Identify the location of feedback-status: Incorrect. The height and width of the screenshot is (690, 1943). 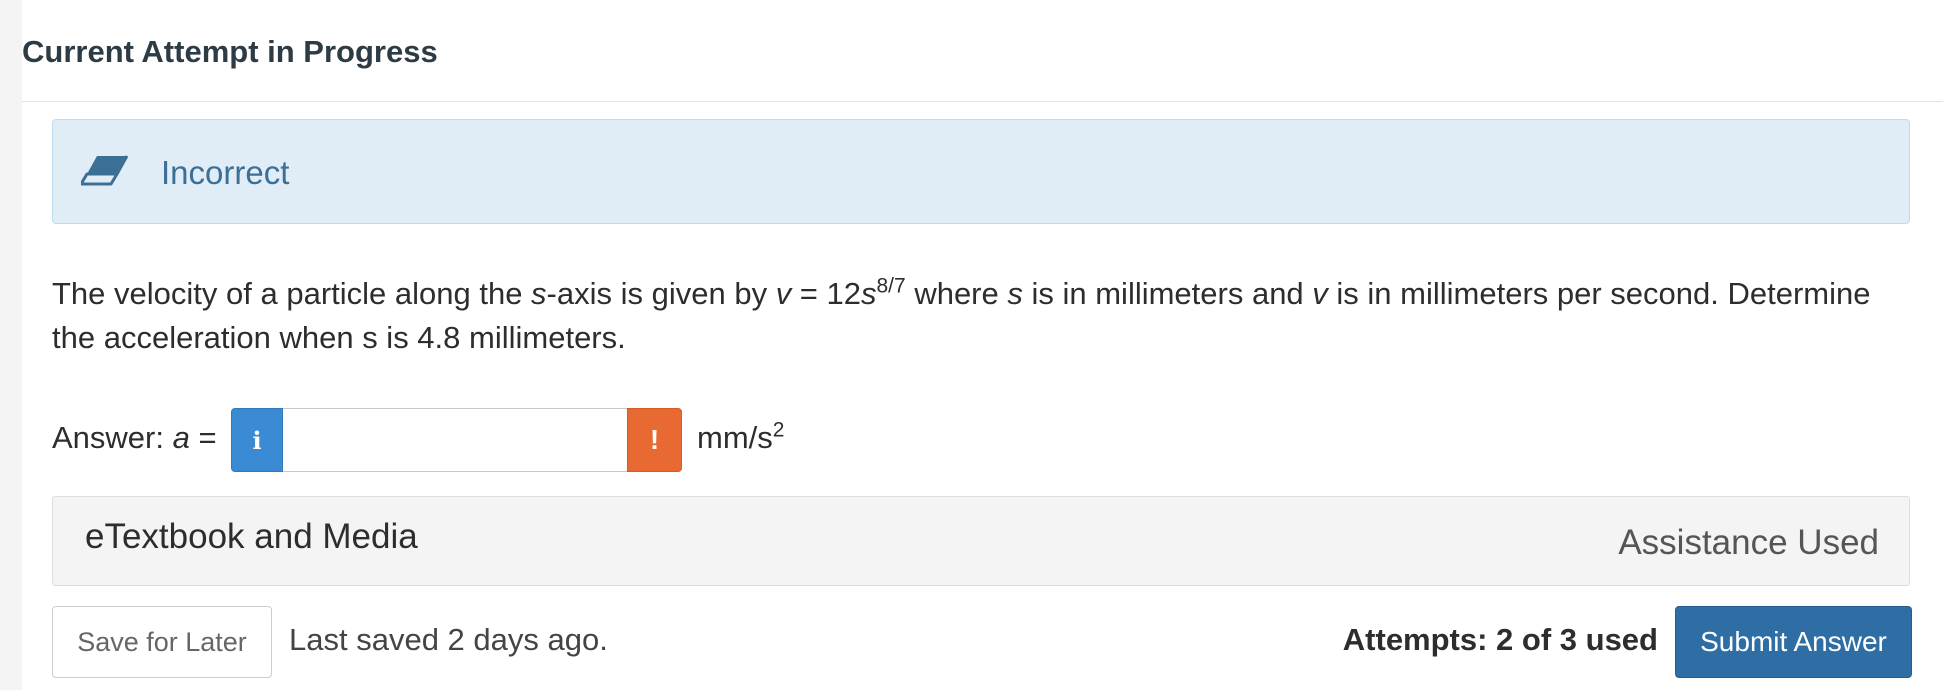
(225, 172).